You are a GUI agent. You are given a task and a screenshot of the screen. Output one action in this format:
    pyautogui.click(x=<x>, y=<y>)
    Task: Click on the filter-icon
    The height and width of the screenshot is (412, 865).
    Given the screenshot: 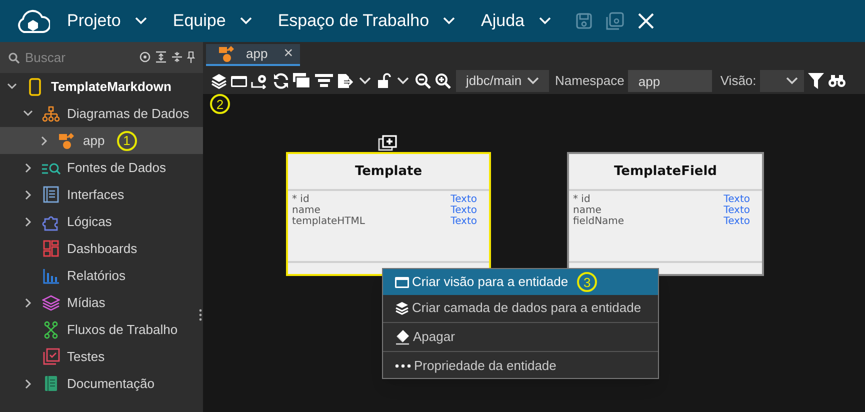 What is the action you would take?
    pyautogui.click(x=816, y=81)
    